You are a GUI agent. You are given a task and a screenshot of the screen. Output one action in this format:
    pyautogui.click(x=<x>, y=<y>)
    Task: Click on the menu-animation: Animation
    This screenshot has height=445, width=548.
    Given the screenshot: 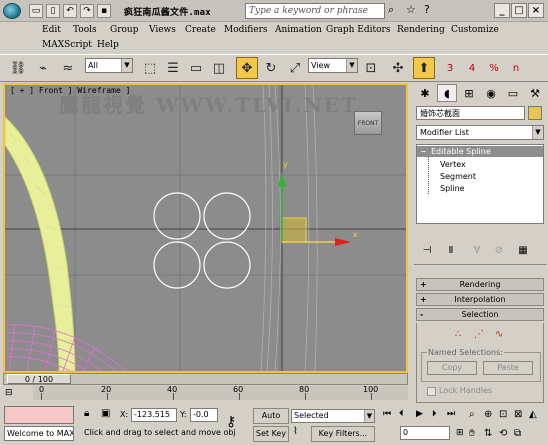 What is the action you would take?
    pyautogui.click(x=298, y=30)
    